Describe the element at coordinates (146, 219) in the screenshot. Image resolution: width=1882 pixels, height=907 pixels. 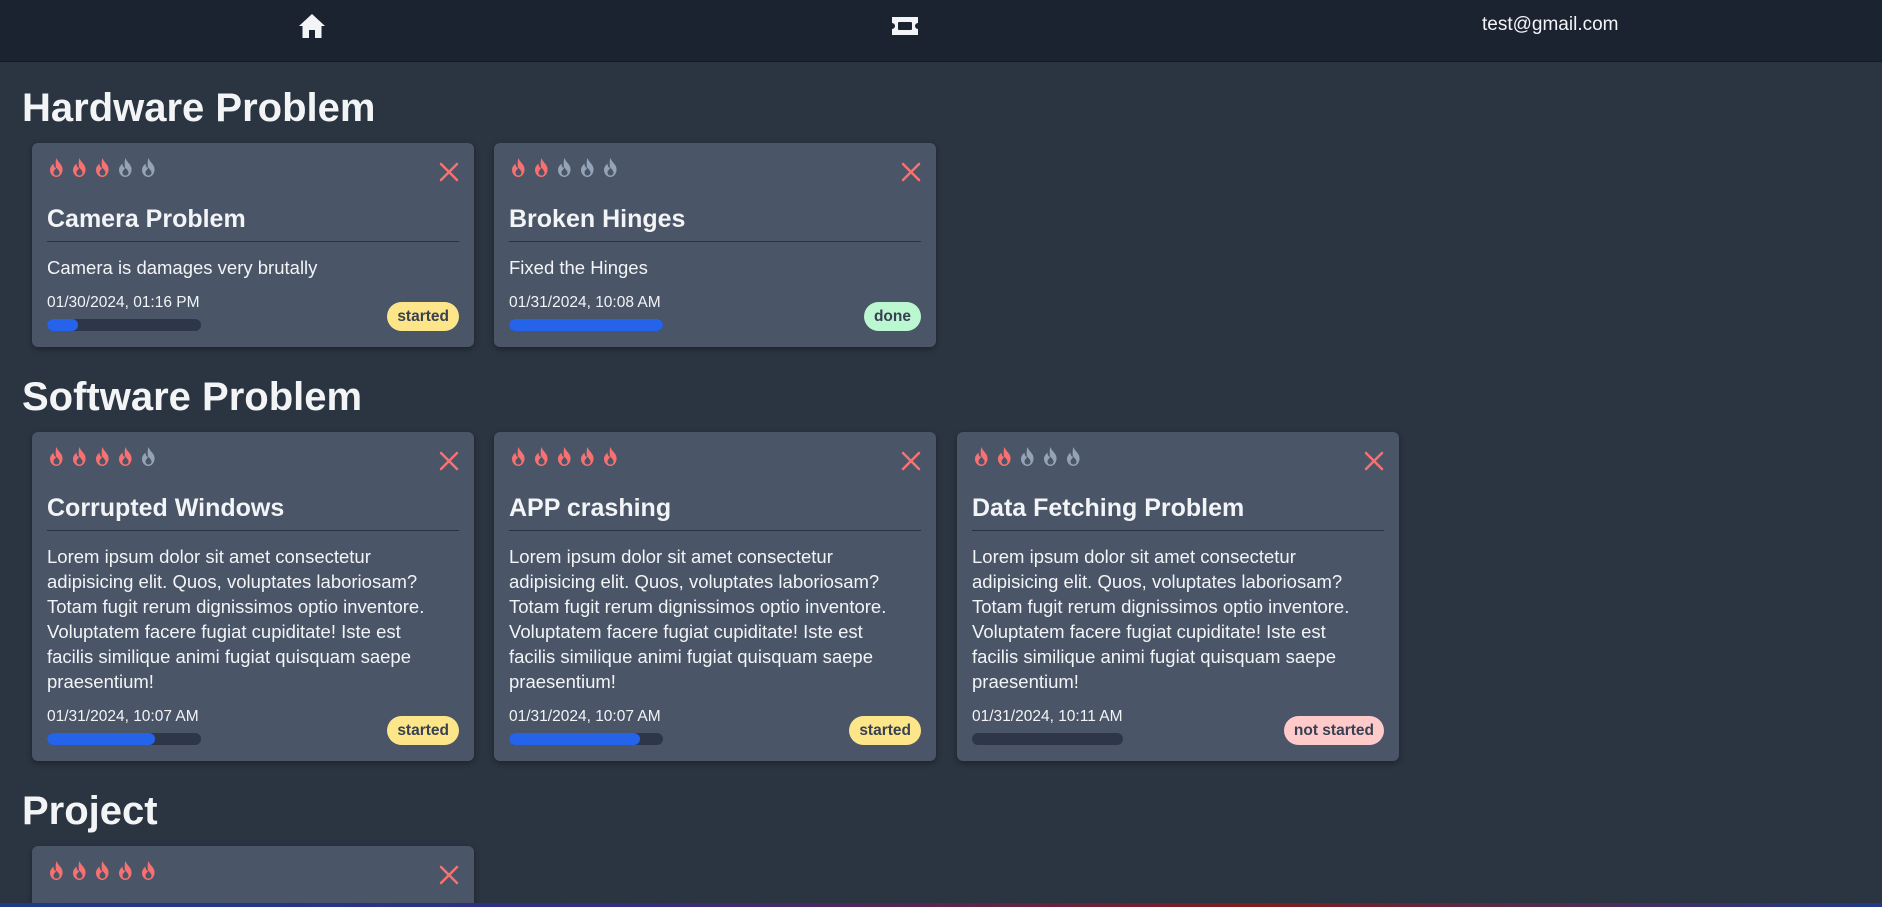
I see `ticket-title: Camera Problem` at that location.